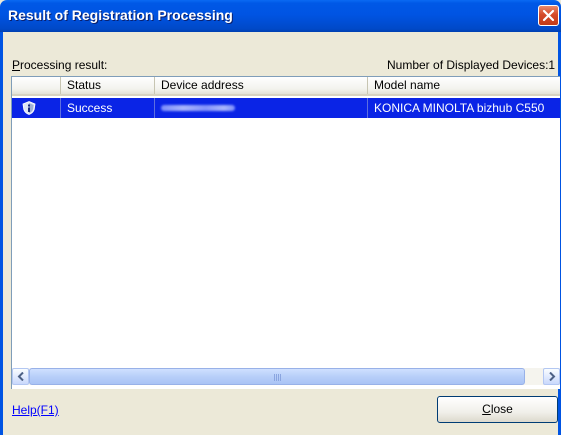  Describe the element at coordinates (261, 108) in the screenshot. I see `device-address-cell` at that location.